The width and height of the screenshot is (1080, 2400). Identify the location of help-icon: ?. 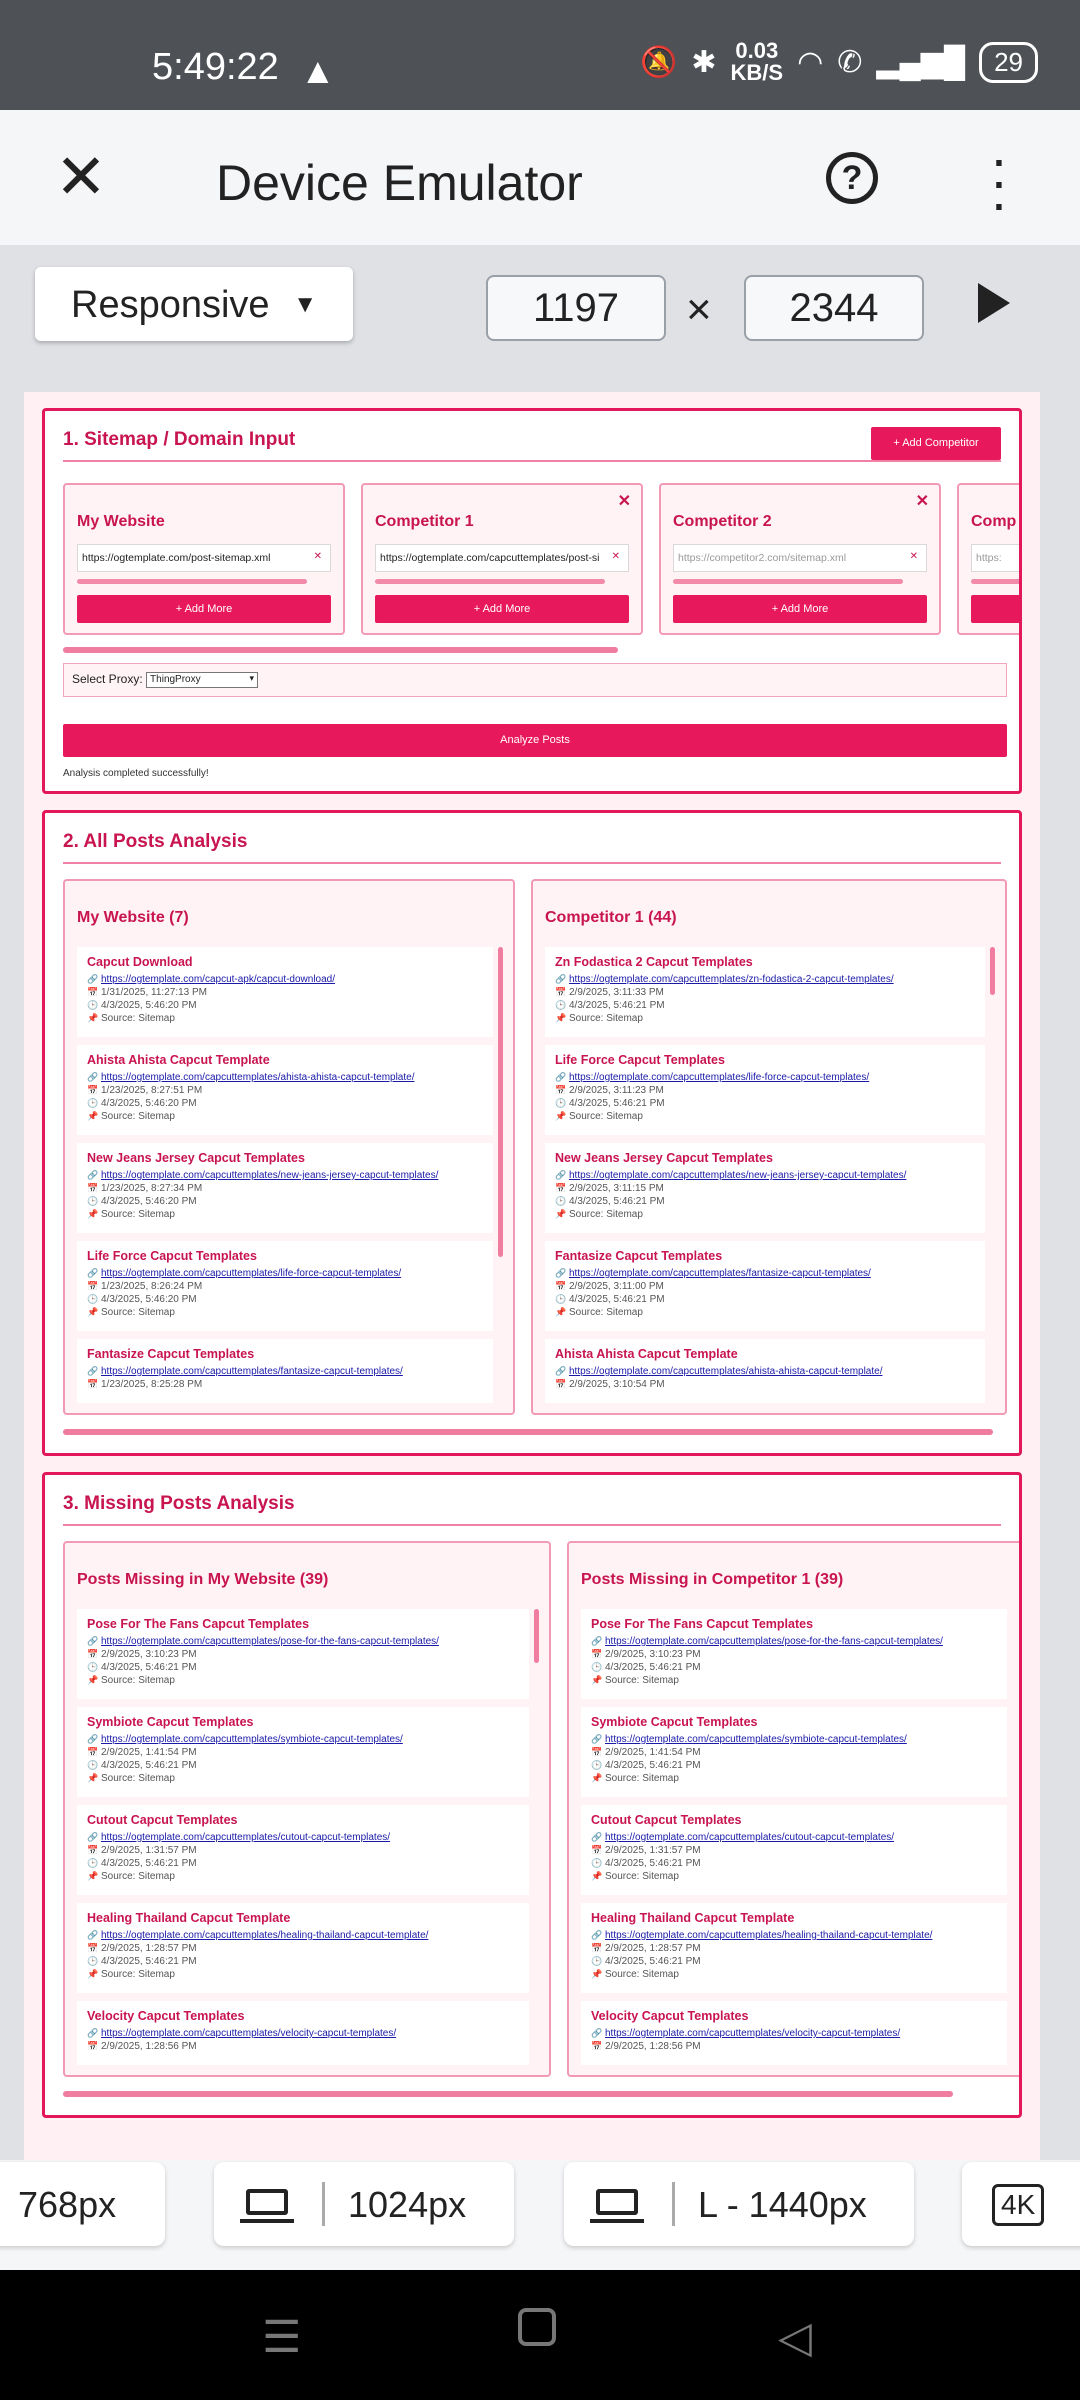
(852, 178).